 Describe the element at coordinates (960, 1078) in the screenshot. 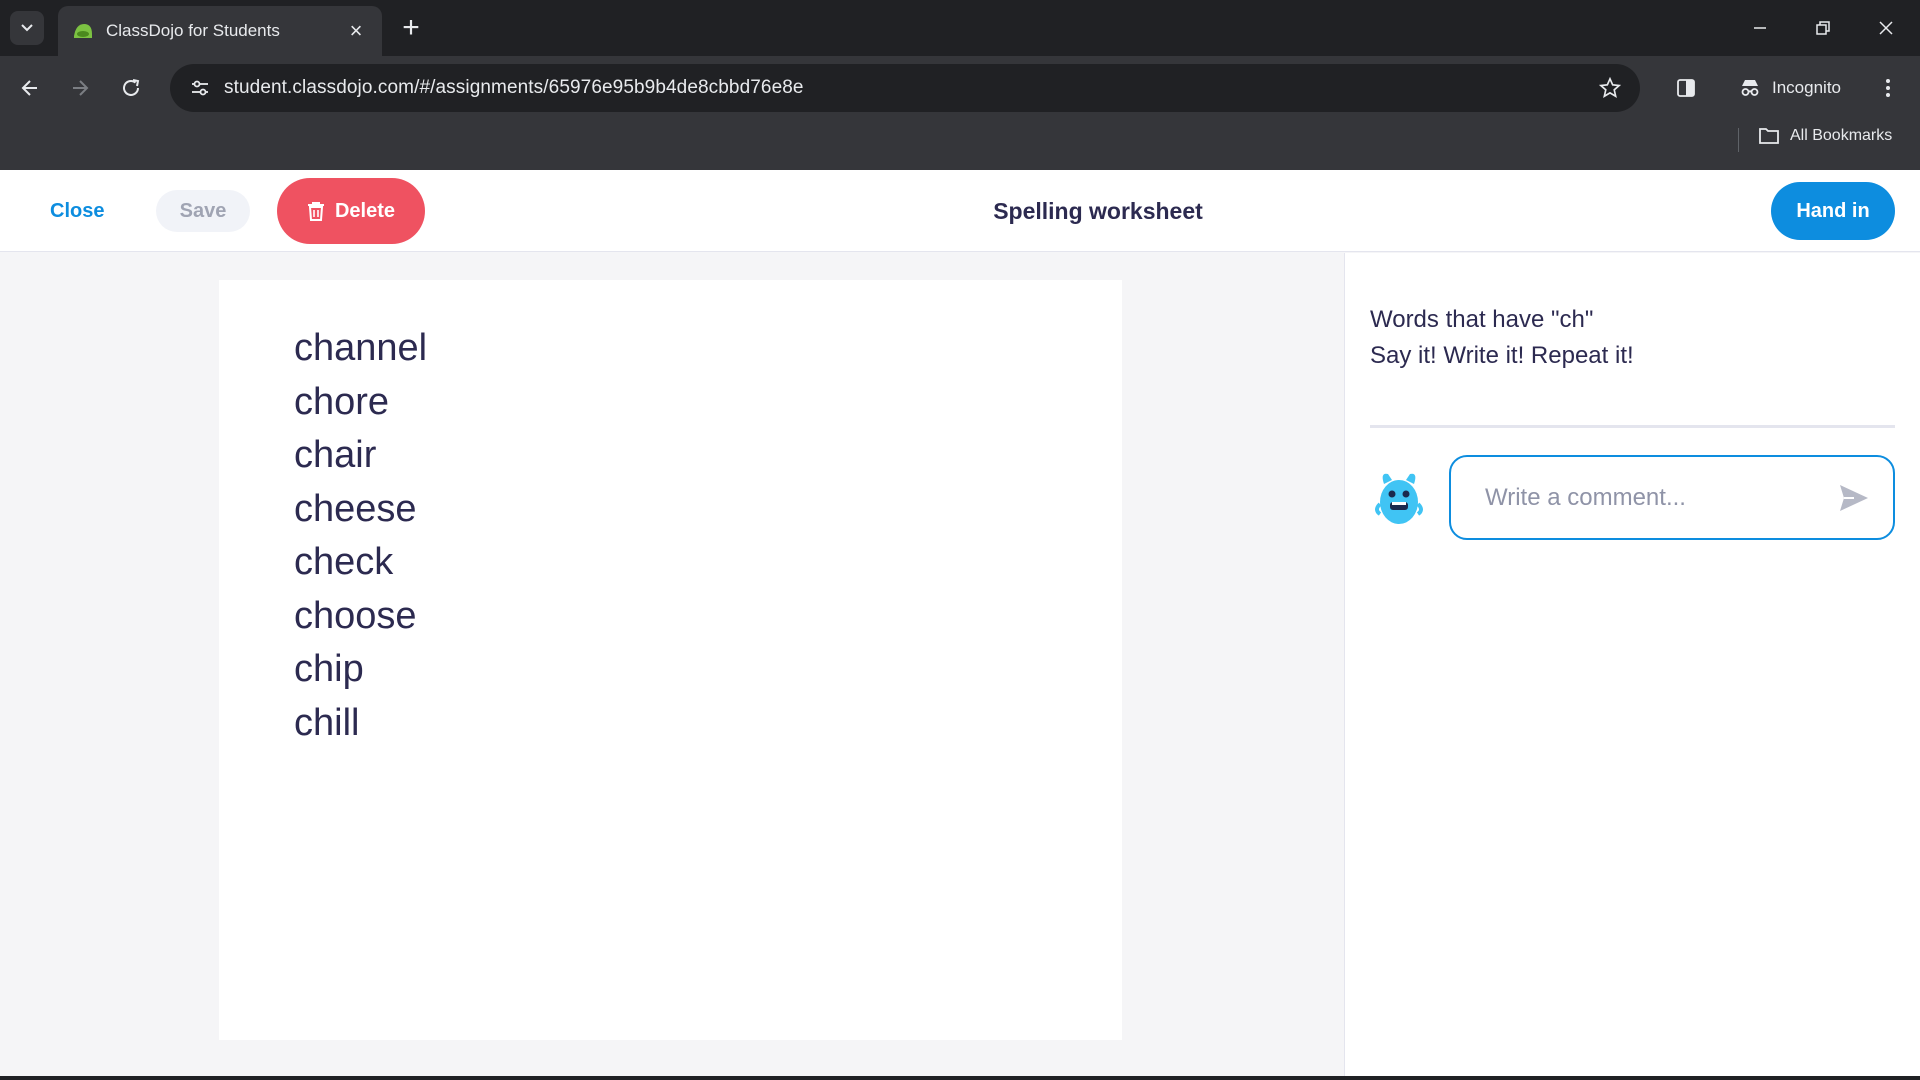

I see `bottom-edge` at that location.